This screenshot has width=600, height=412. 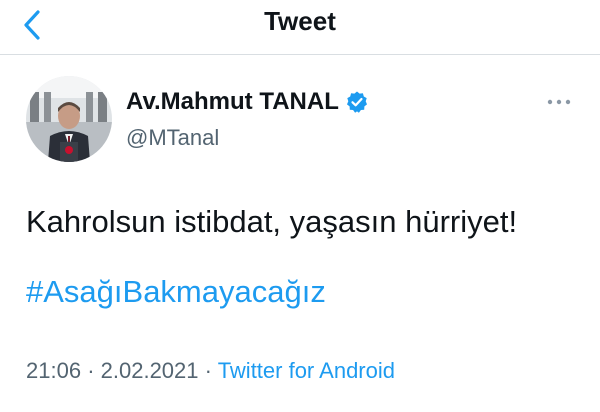 I want to click on more-options-button, so click(x=559, y=102).